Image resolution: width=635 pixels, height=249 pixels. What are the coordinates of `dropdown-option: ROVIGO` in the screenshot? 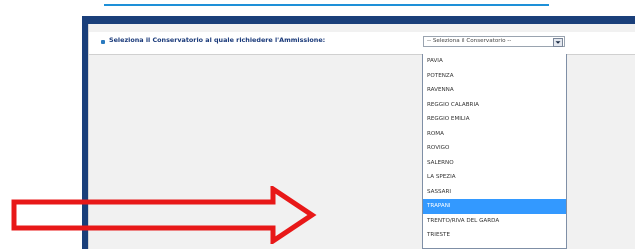 It's located at (494, 148).